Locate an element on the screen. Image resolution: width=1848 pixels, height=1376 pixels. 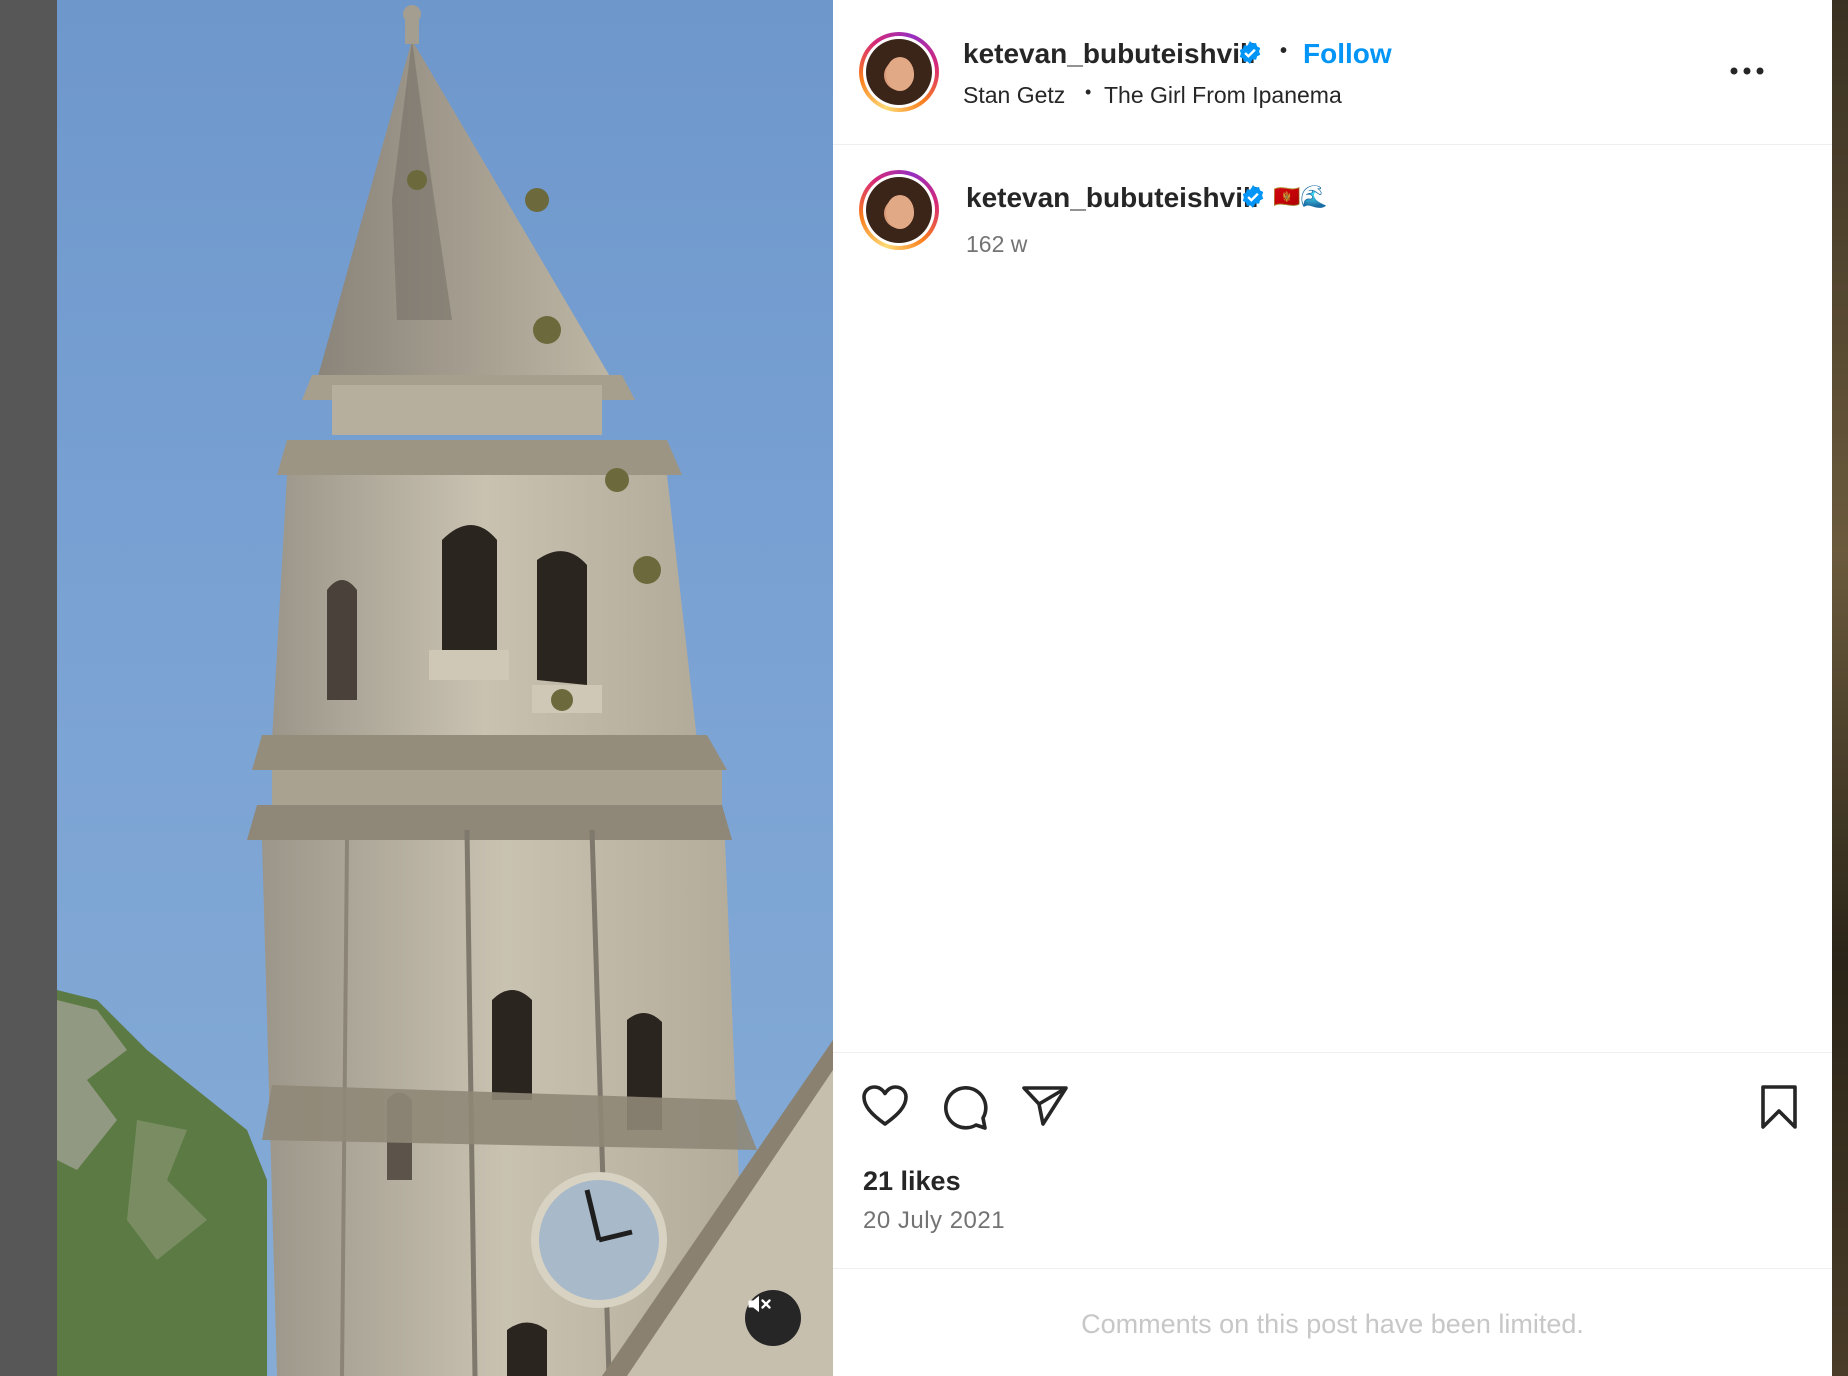
comments-section: Comments on this post have been limited. is located at coordinates (1332, 1322).